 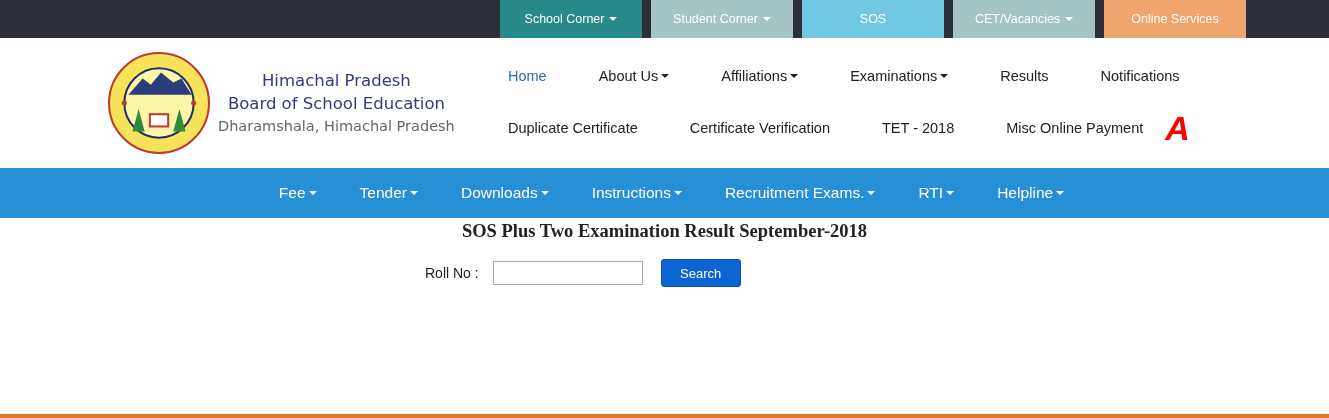 I want to click on top-menu-tab: School Corner, so click(x=571, y=19).